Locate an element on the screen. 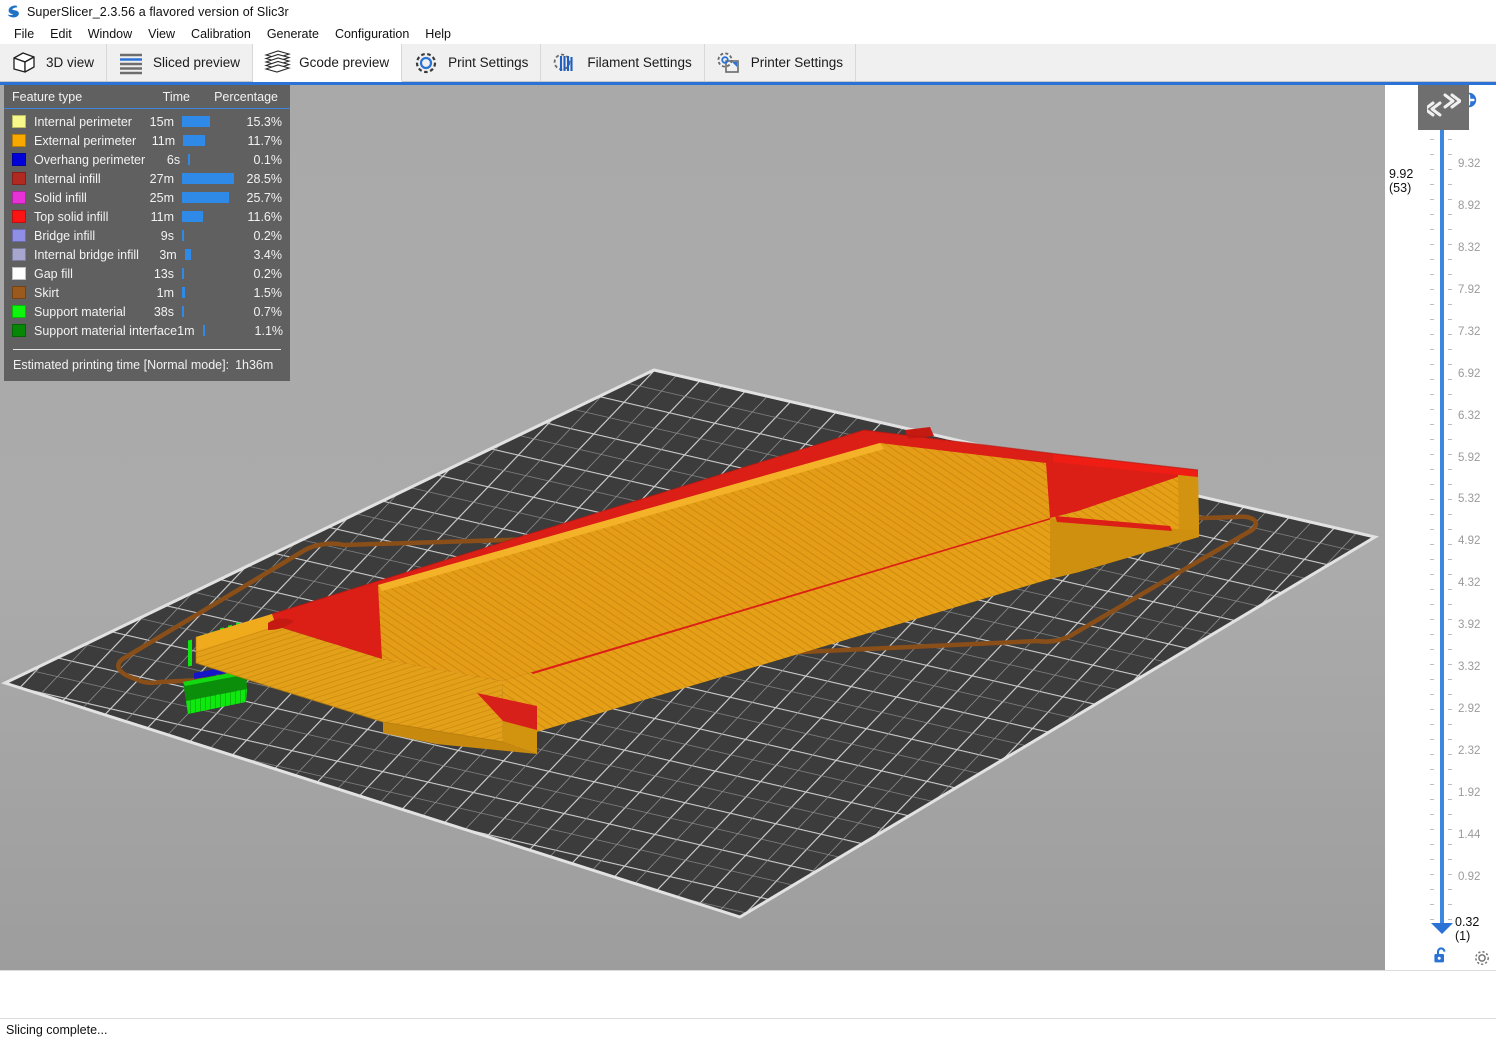  menu-item-window: Window is located at coordinates (110, 34).